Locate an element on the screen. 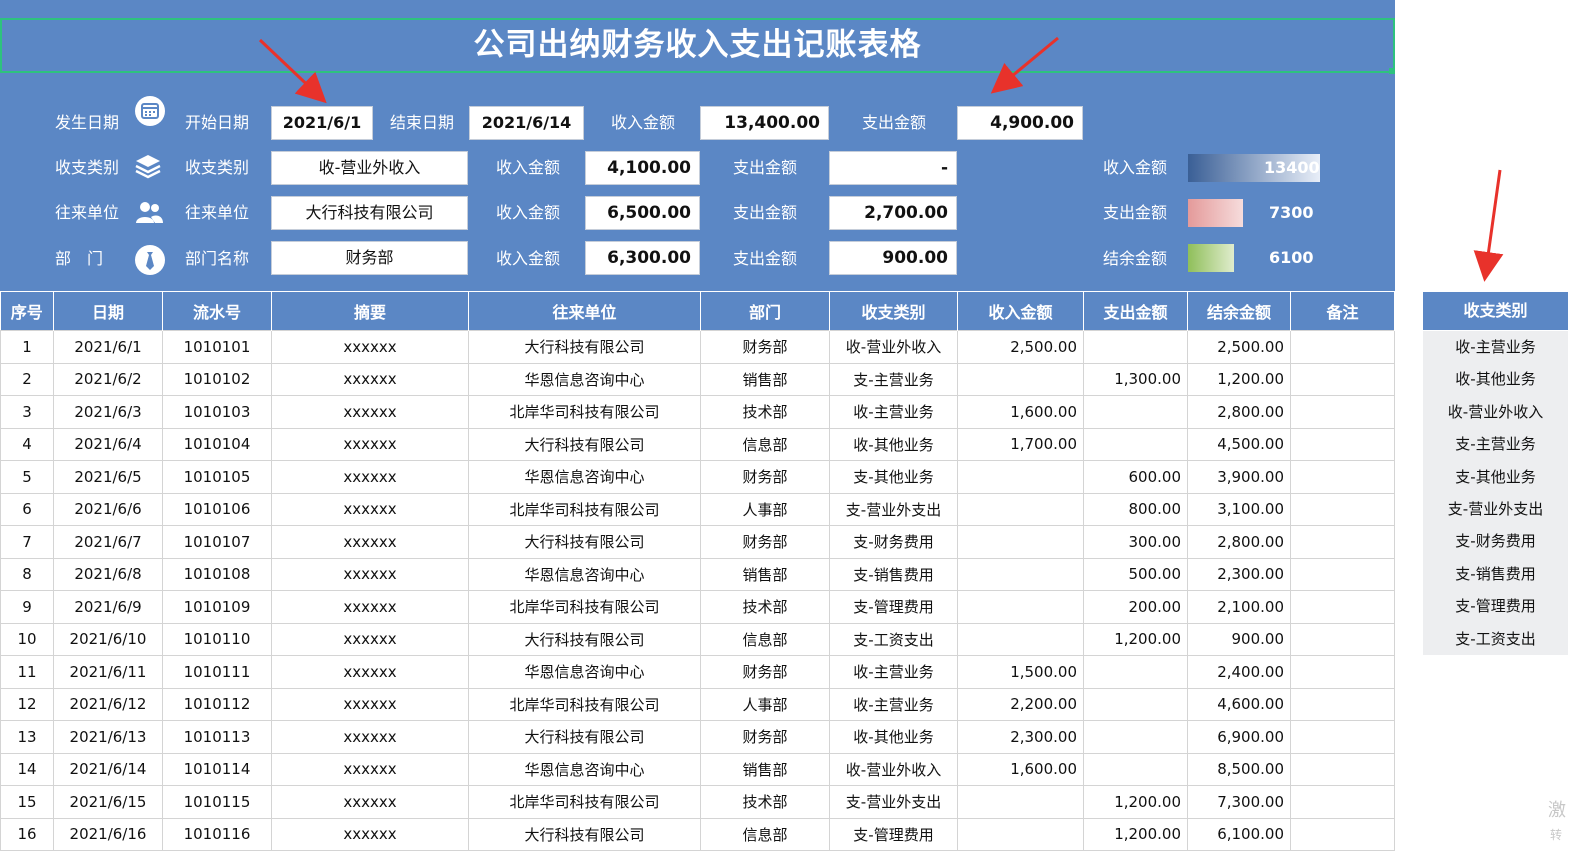 Image resolution: width=1591 pixels, height=853 pixels. category-list-item: 支-主营业务 is located at coordinates (1495, 444).